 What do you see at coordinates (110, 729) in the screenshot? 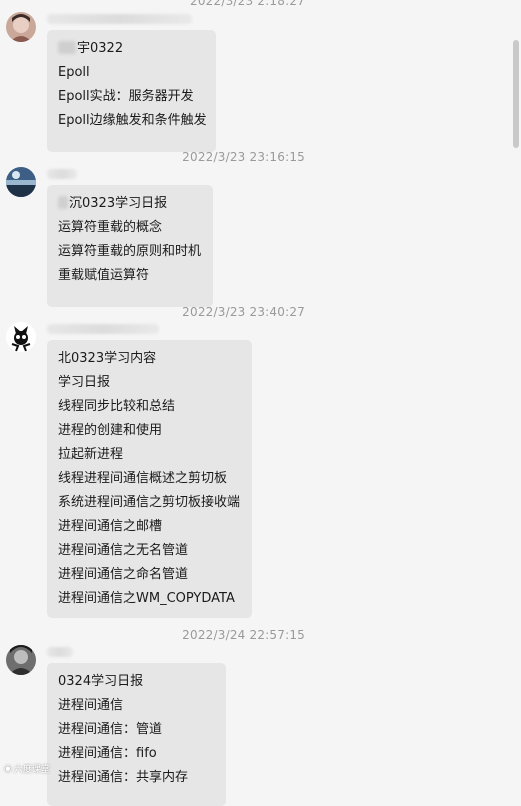
I see `message-line: 进程间通信：管道` at bounding box center [110, 729].